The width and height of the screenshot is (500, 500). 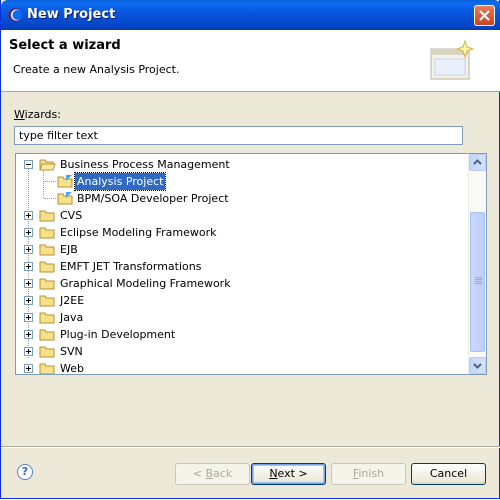 What do you see at coordinates (241, 215) in the screenshot?
I see `tree-item-cvs: CVS` at bounding box center [241, 215].